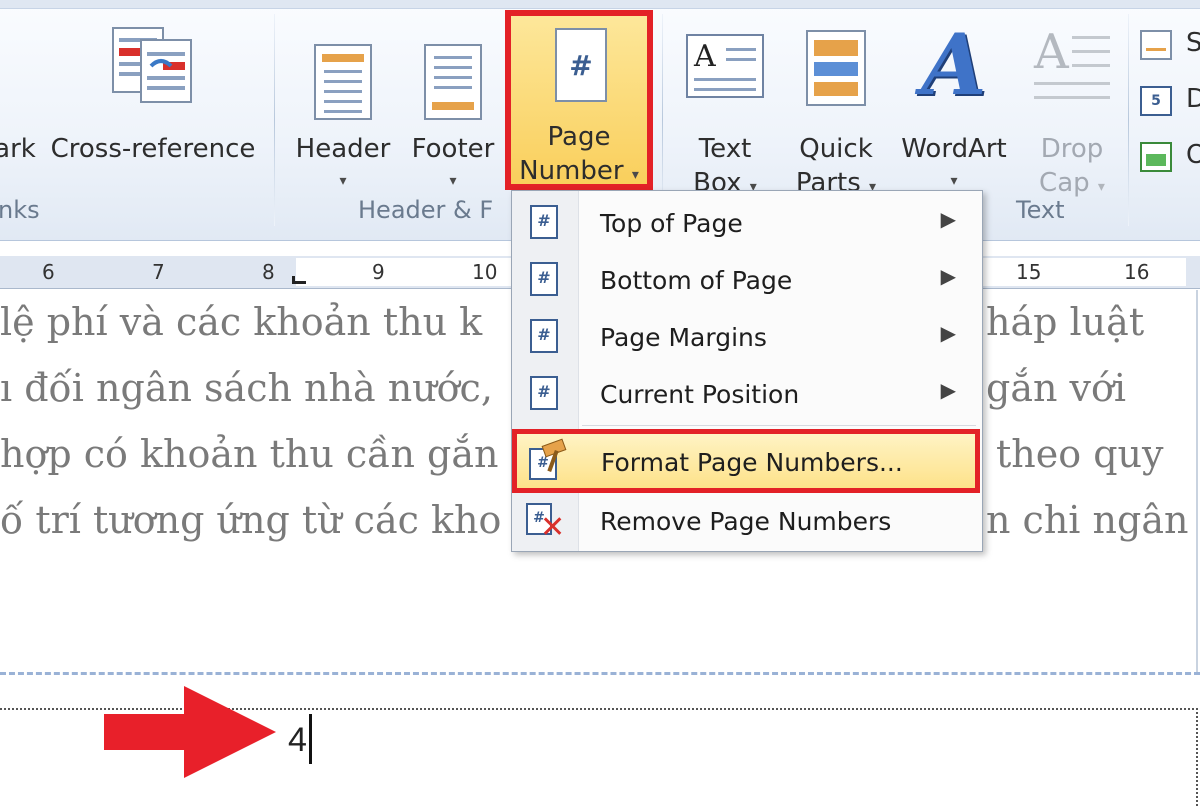 The height and width of the screenshot is (806, 1200). I want to click on page-number-label-text: Number, so click(571, 171).